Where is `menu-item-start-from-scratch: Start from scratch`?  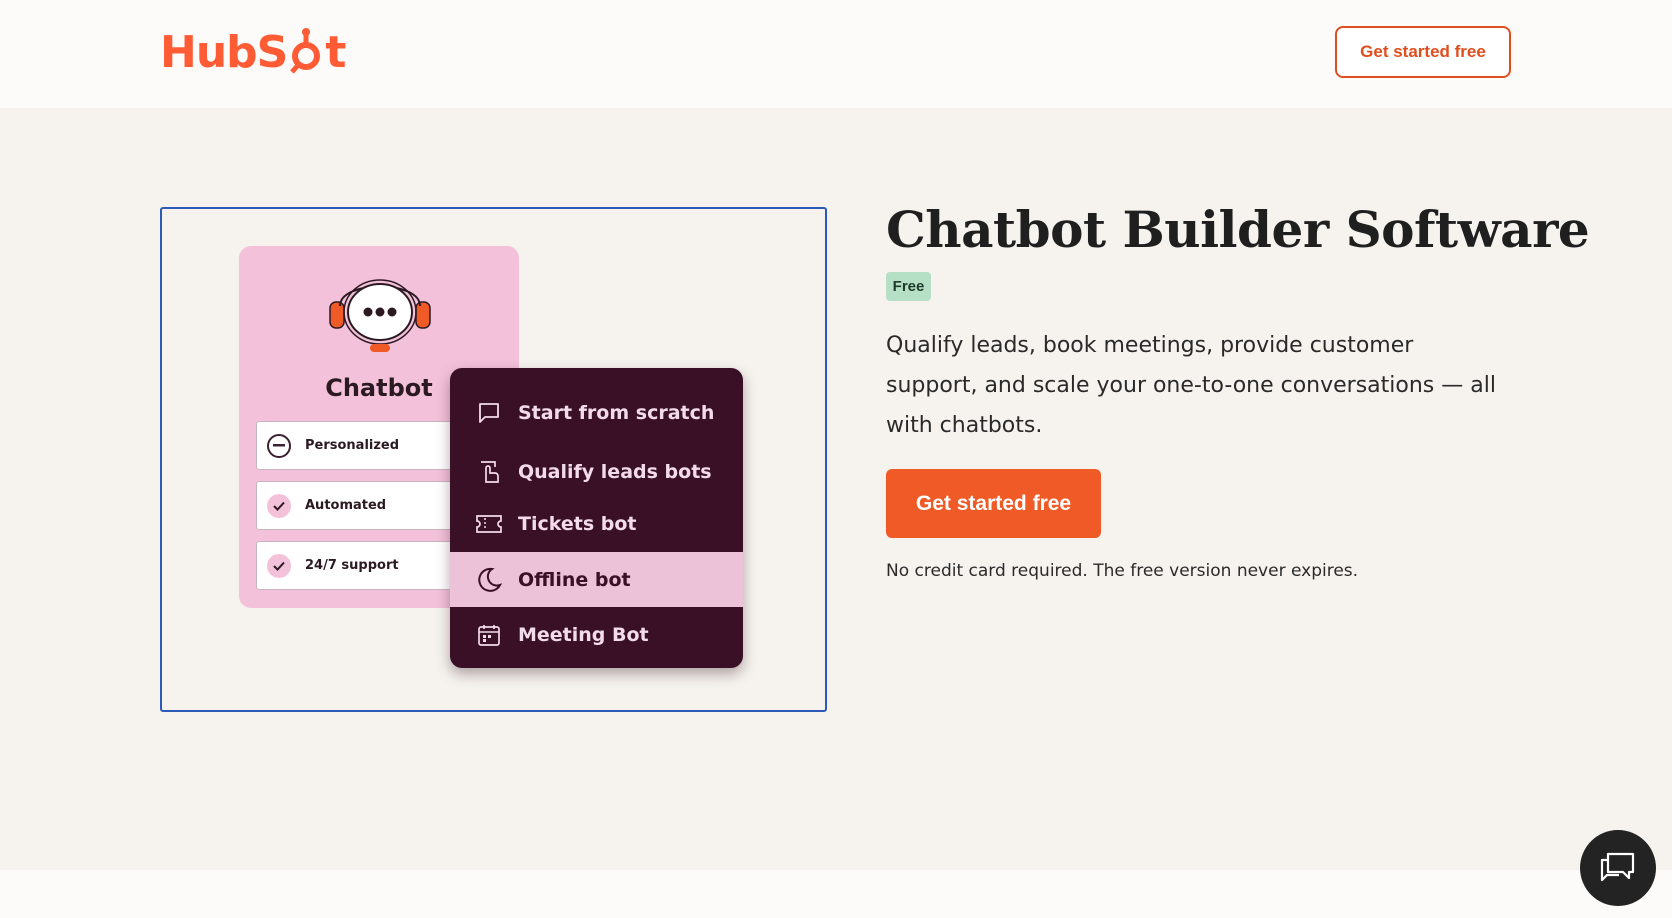 menu-item-start-from-scratch: Start from scratch is located at coordinates (596, 408).